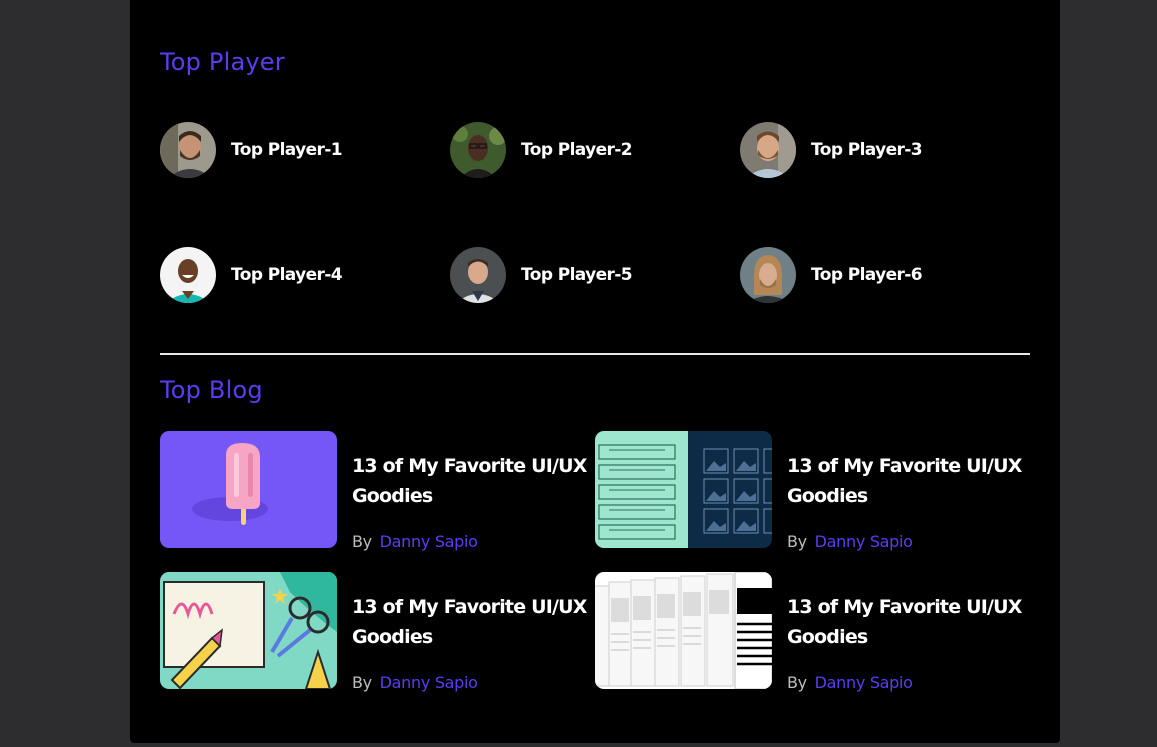  What do you see at coordinates (287, 275) in the screenshot?
I see `player-name: Top Player-4` at bounding box center [287, 275].